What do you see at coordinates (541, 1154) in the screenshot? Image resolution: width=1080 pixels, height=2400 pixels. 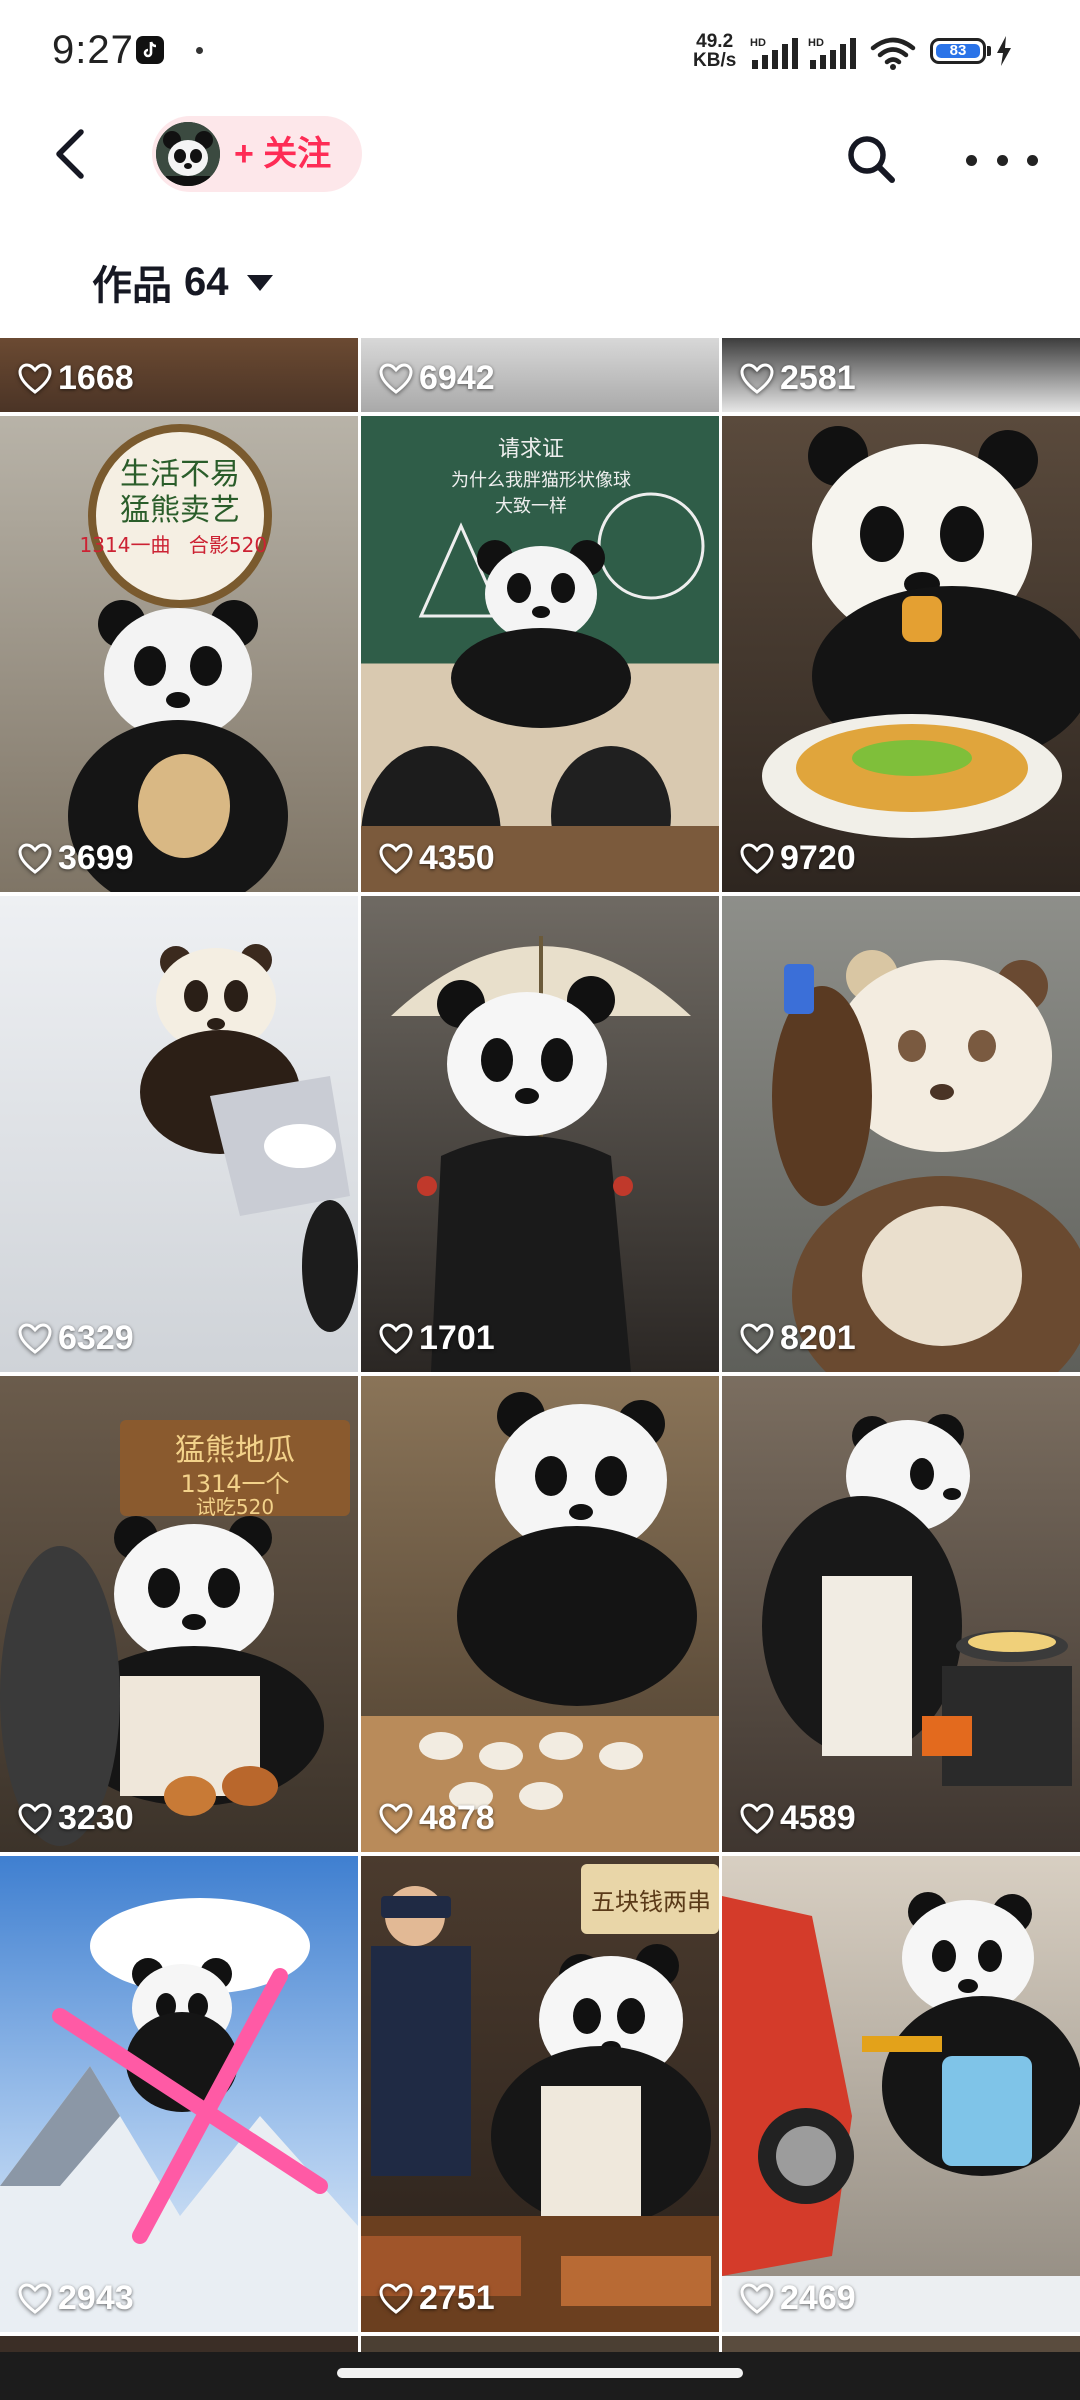 I see `panda-qipao-umbrella-image` at bounding box center [541, 1154].